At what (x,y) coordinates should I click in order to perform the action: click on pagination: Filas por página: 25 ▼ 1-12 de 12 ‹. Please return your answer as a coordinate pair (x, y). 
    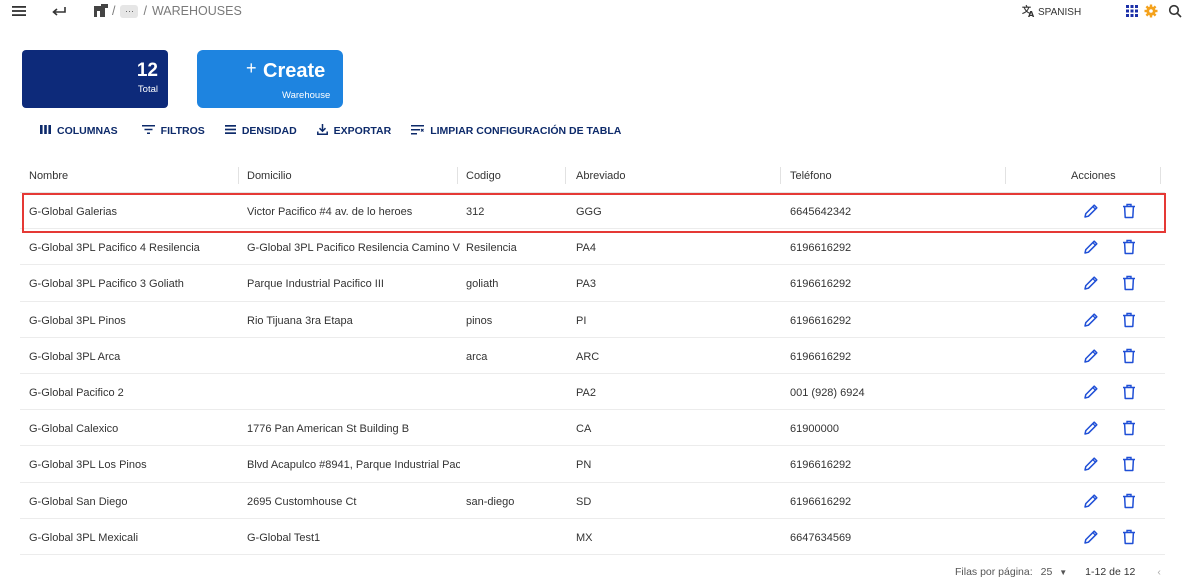
    Looking at the image, I should click on (1058, 572).